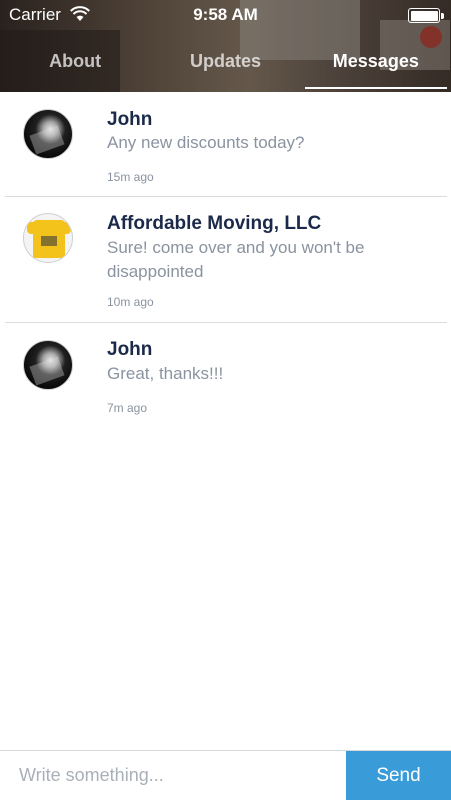  What do you see at coordinates (165, 373) in the screenshot?
I see `message-text: Great, thanks!!!` at bounding box center [165, 373].